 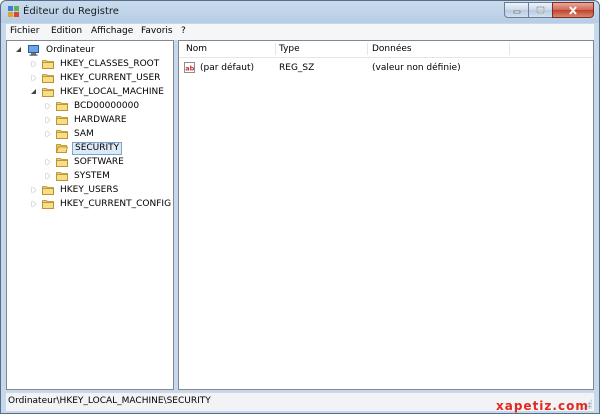 I want to click on column-header-data: Données, so click(x=392, y=49).